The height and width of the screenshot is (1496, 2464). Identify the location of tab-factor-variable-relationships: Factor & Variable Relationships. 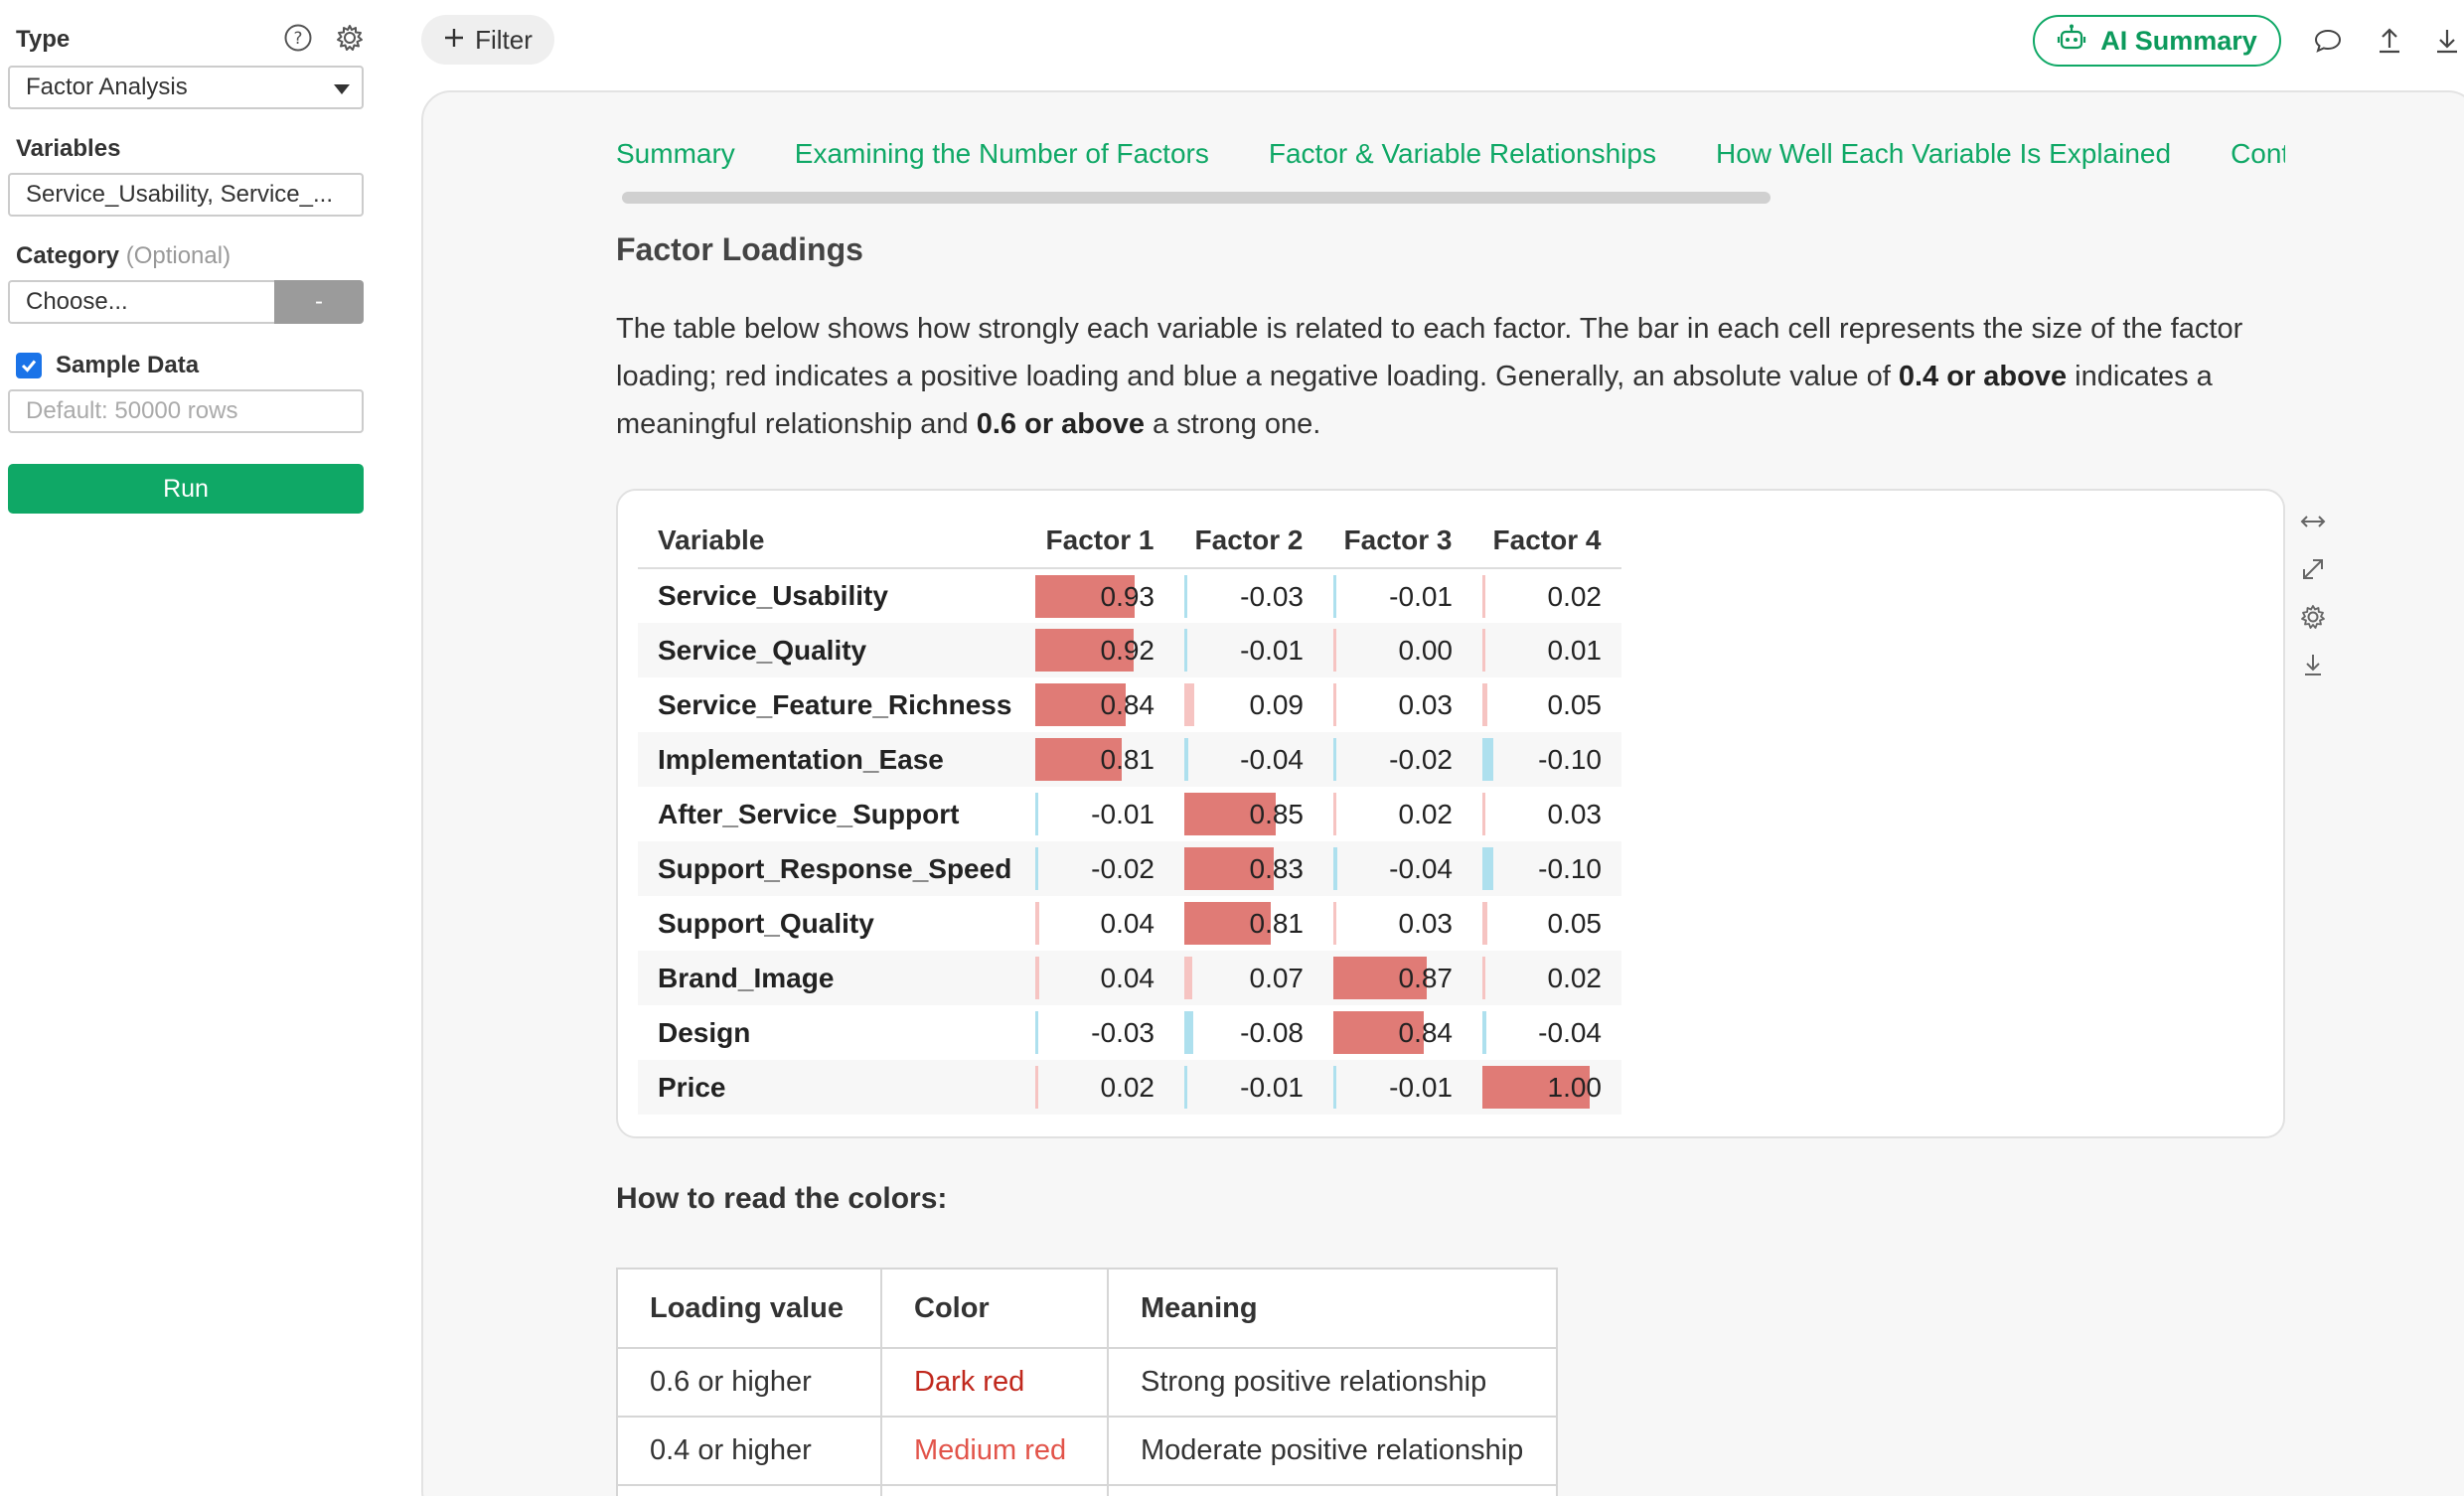
(1462, 154).